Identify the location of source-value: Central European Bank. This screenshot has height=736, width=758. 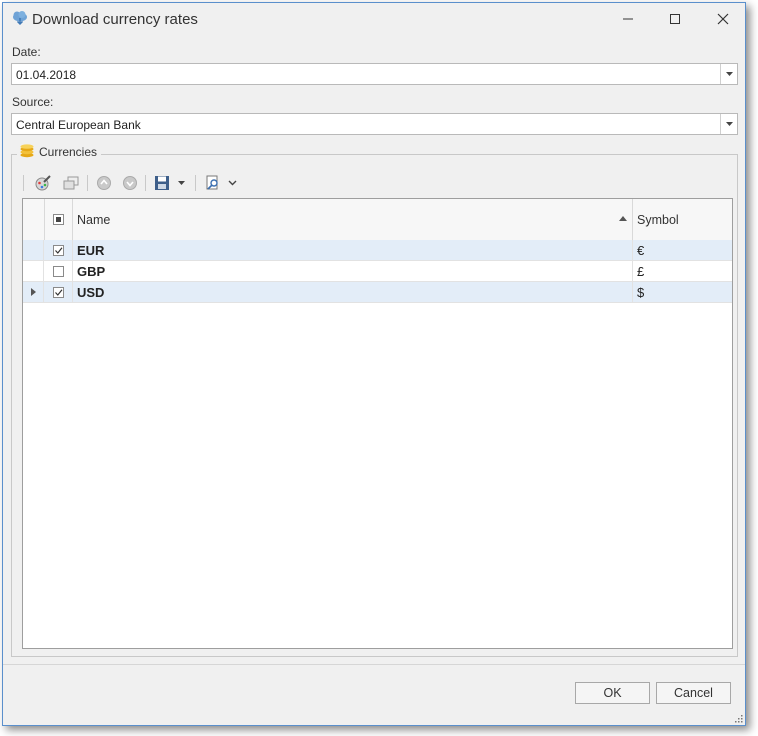
(78, 125).